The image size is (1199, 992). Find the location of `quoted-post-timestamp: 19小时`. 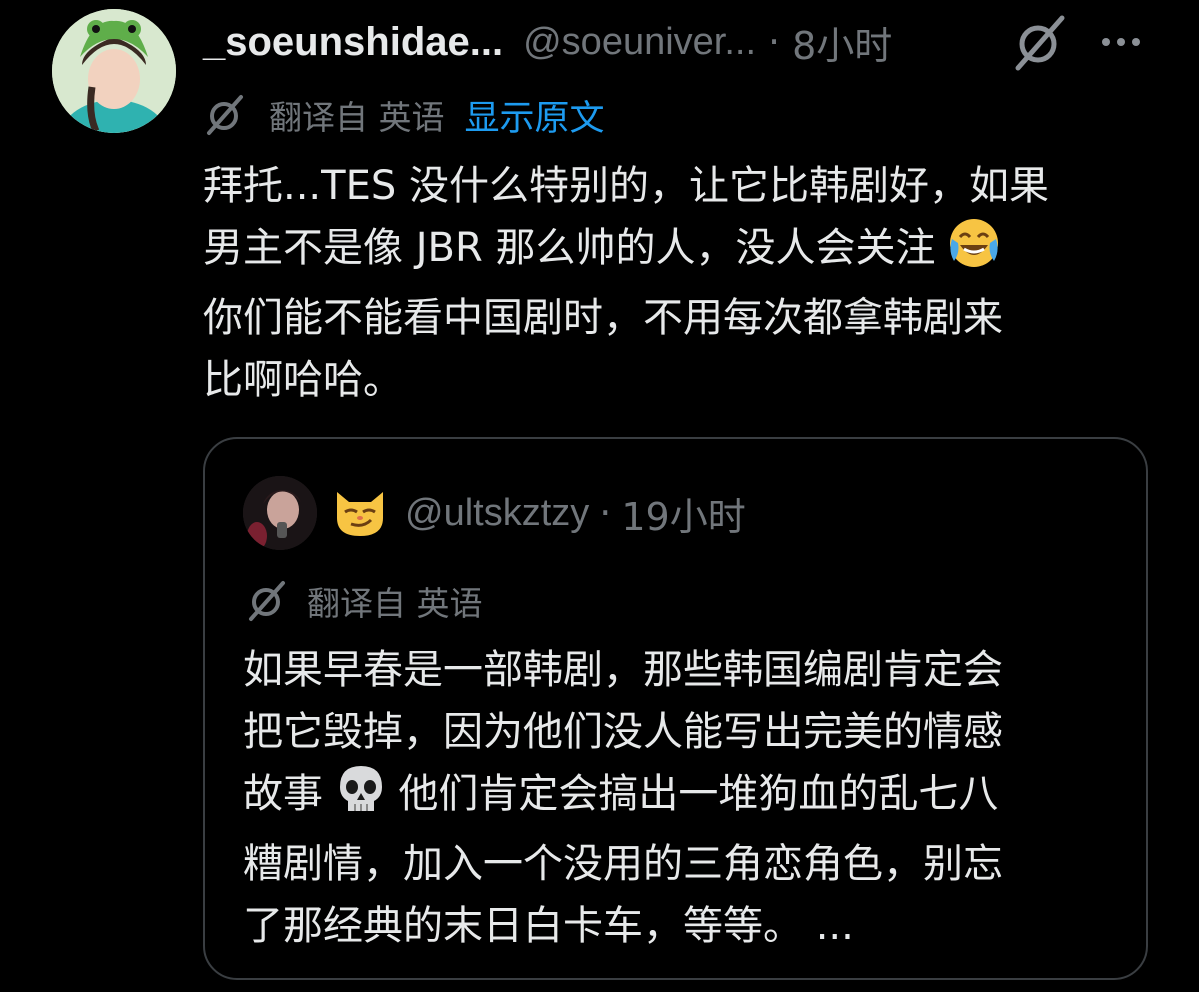

quoted-post-timestamp: 19小时 is located at coordinates (683, 513).